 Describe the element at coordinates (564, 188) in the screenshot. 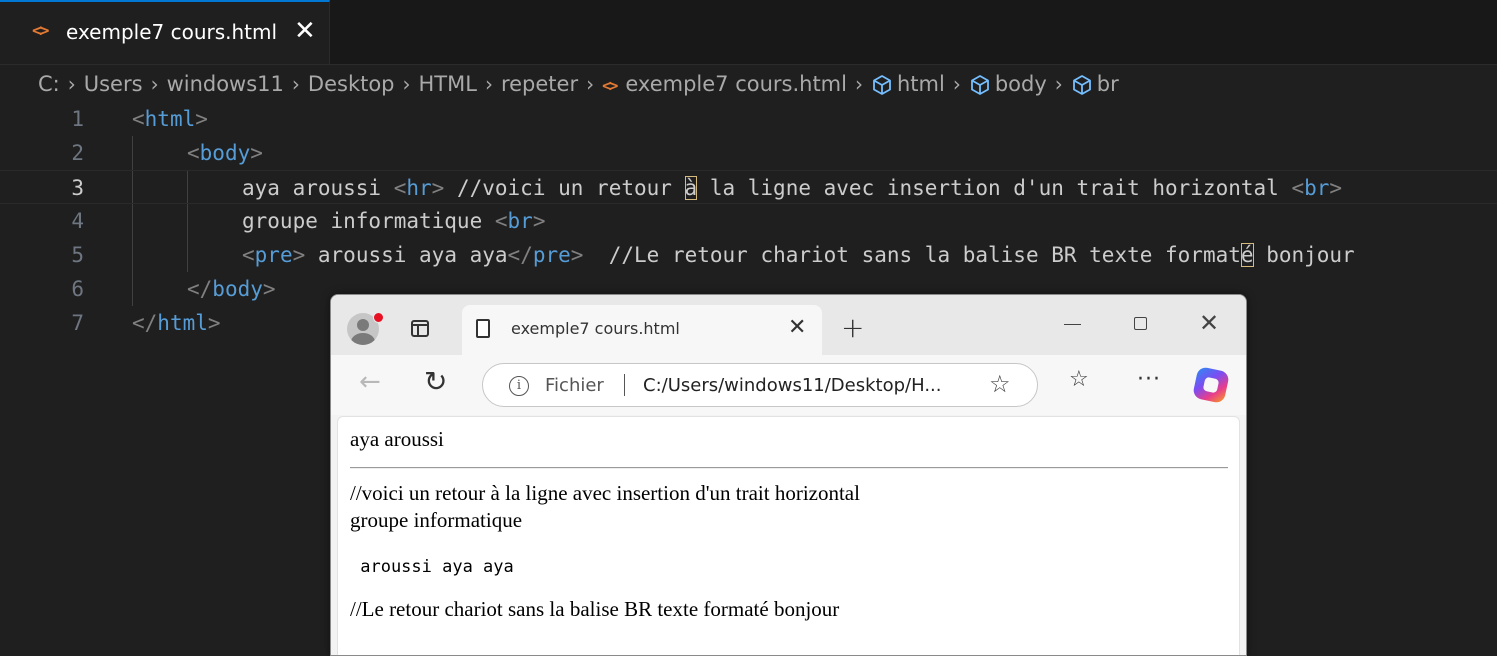

I see `text-token: //voici un retour` at that location.